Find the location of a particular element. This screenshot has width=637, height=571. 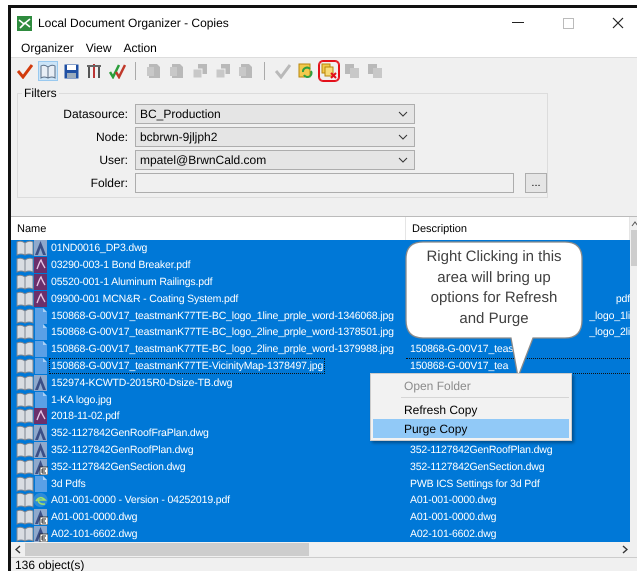

file-description: pdf is located at coordinates (623, 298).